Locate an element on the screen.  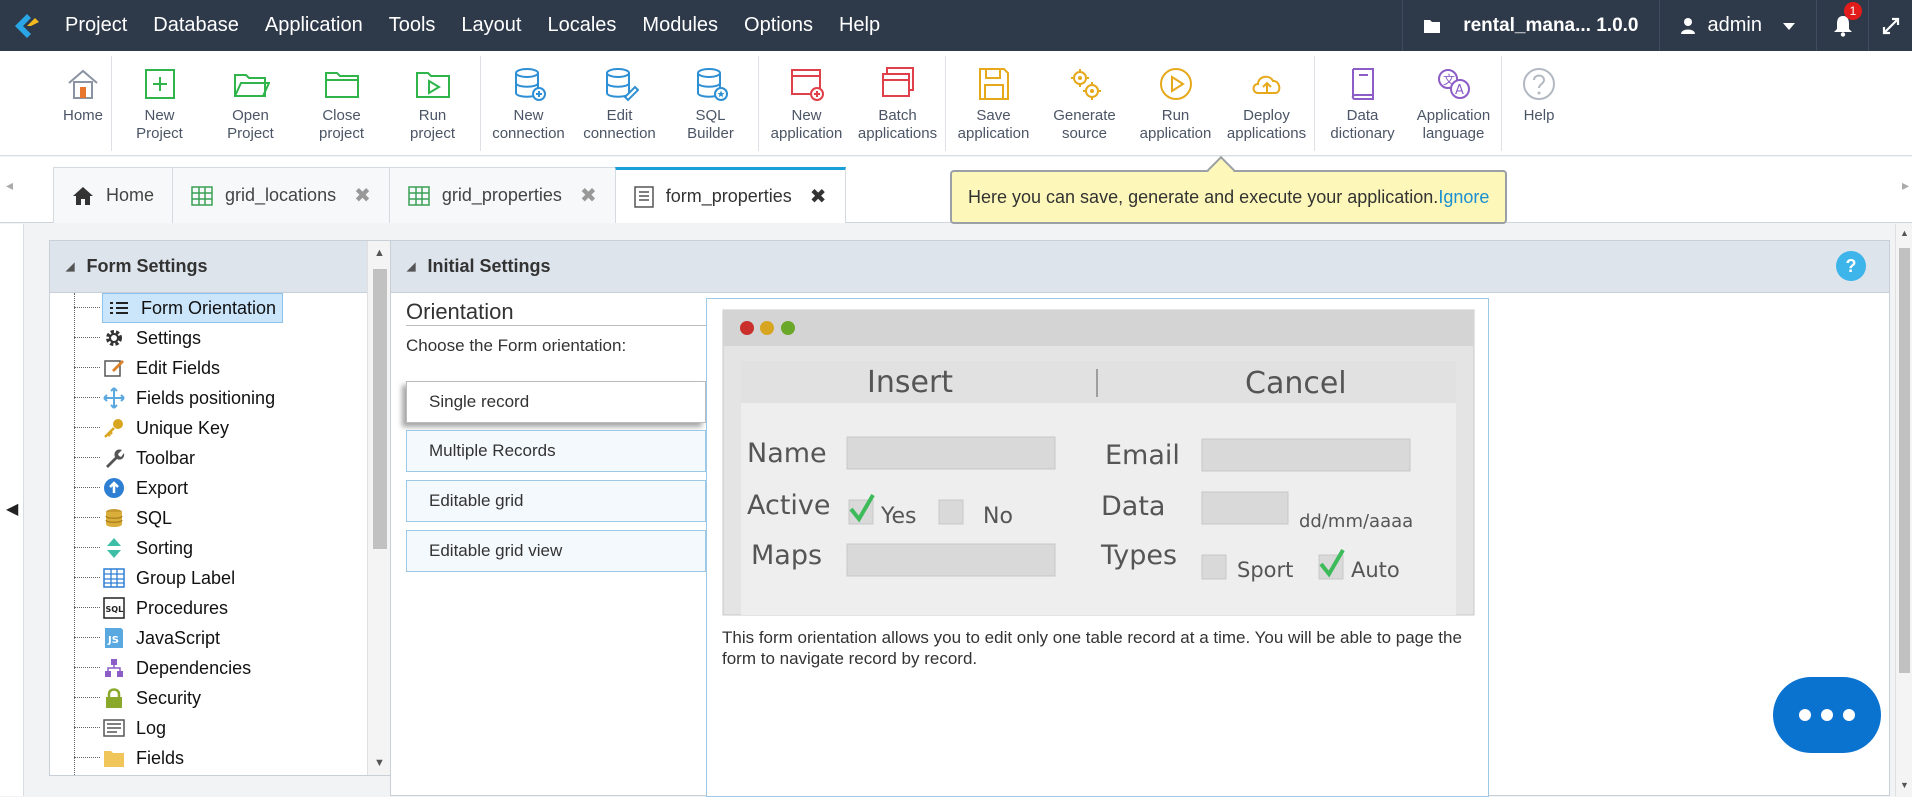
settings-scrollbar: ▲ ▼ is located at coordinates (379, 508).